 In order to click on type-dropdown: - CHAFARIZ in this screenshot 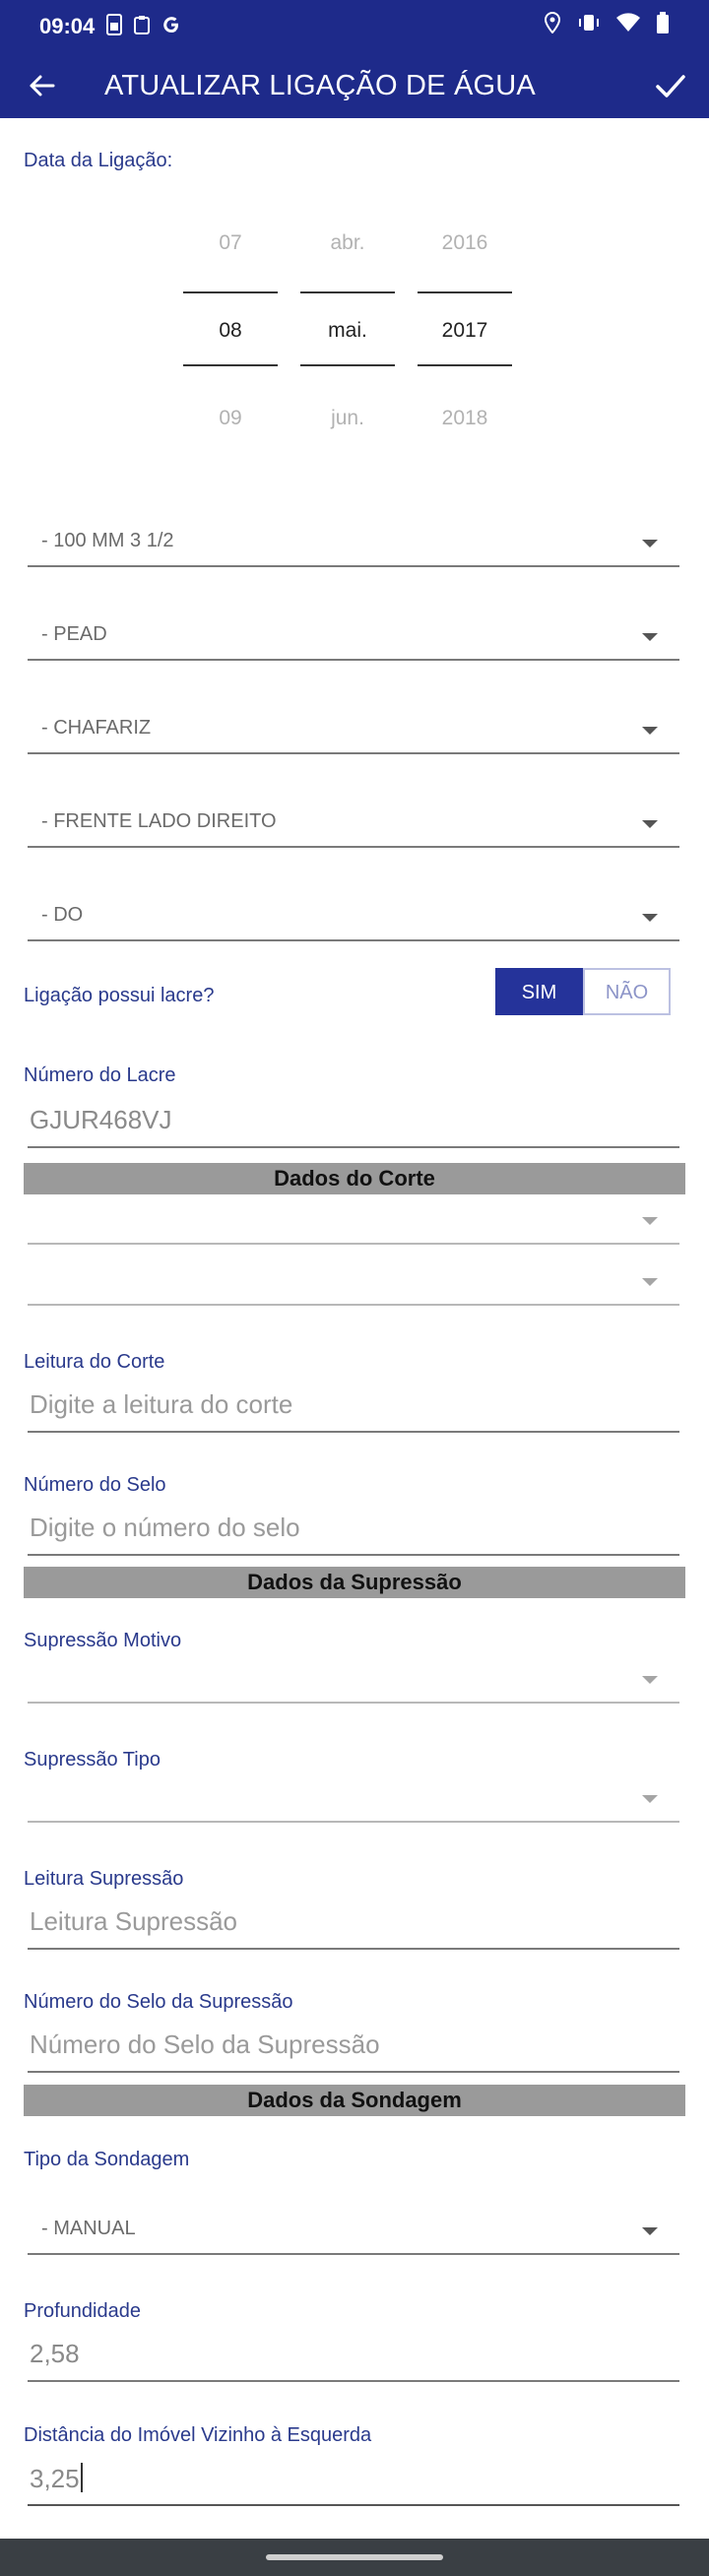, I will do `click(353, 730)`.